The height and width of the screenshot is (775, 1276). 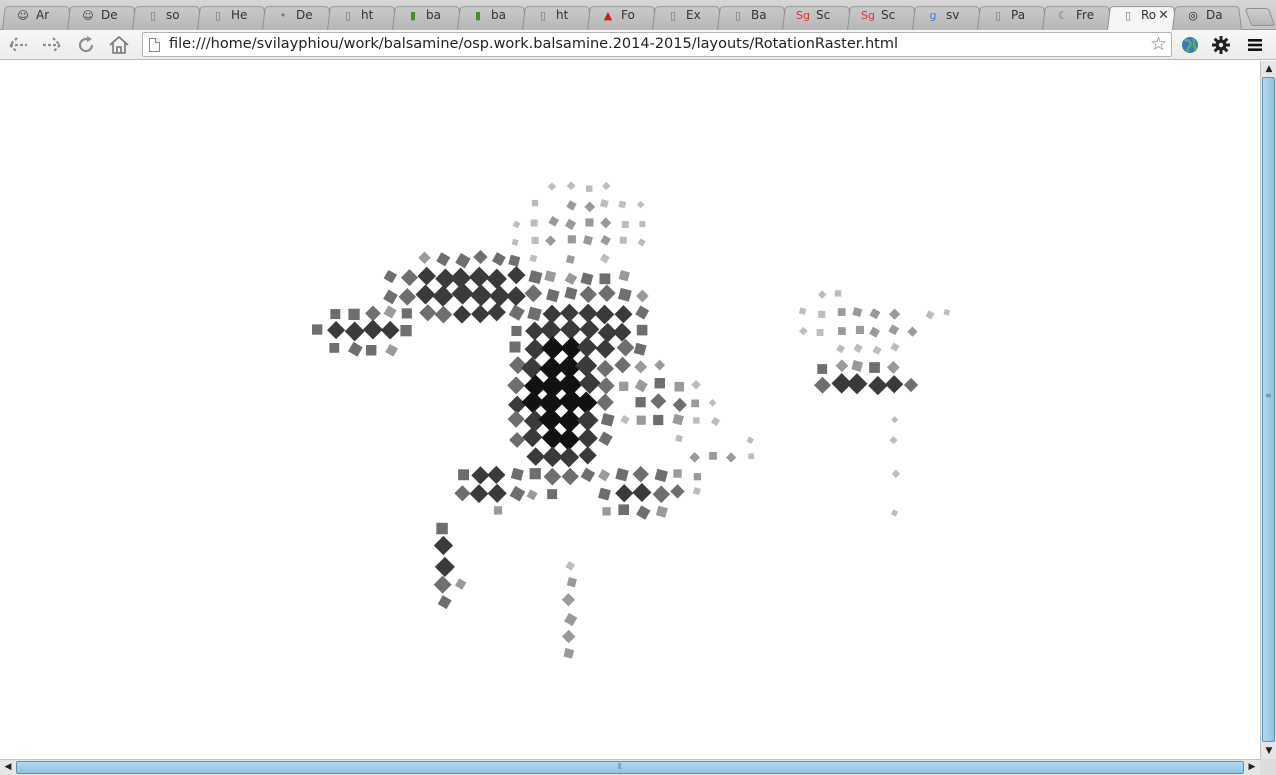 What do you see at coordinates (18, 45) in the screenshot?
I see `back-arrow-icon` at bounding box center [18, 45].